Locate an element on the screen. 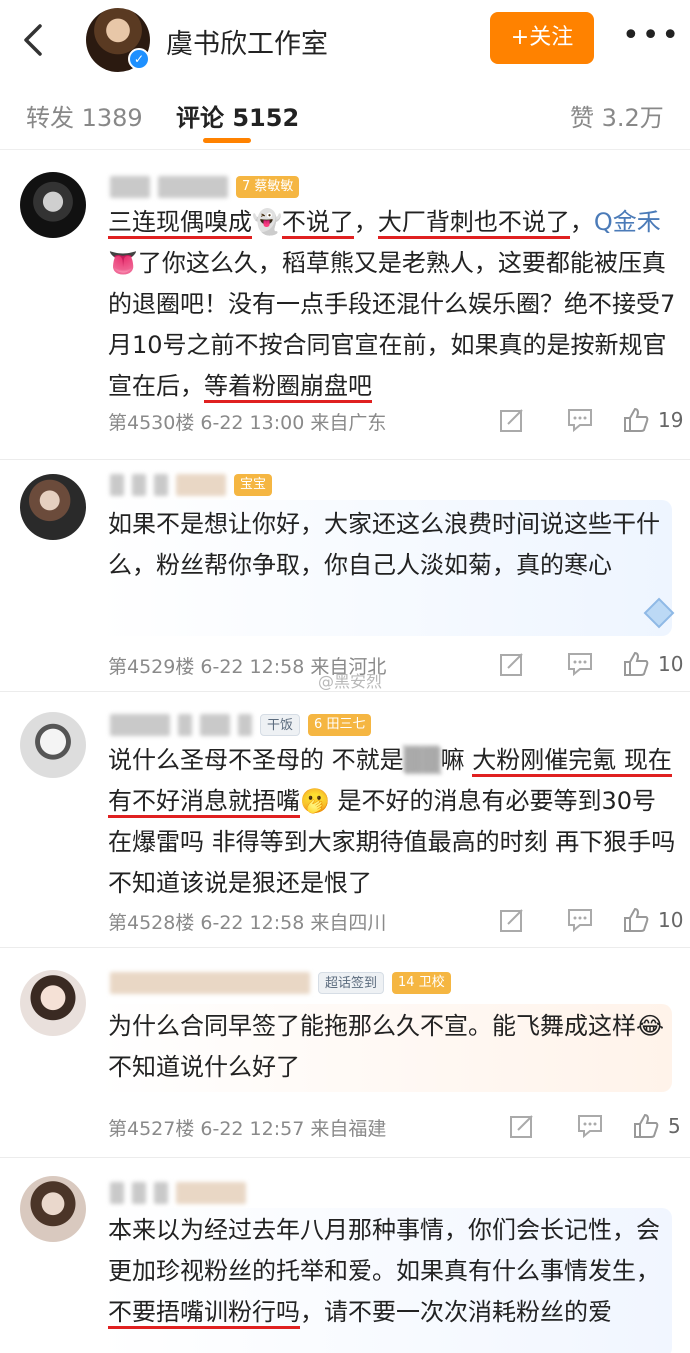 This screenshot has height=1353, width=690. follow-button: +关注 is located at coordinates (542, 38).